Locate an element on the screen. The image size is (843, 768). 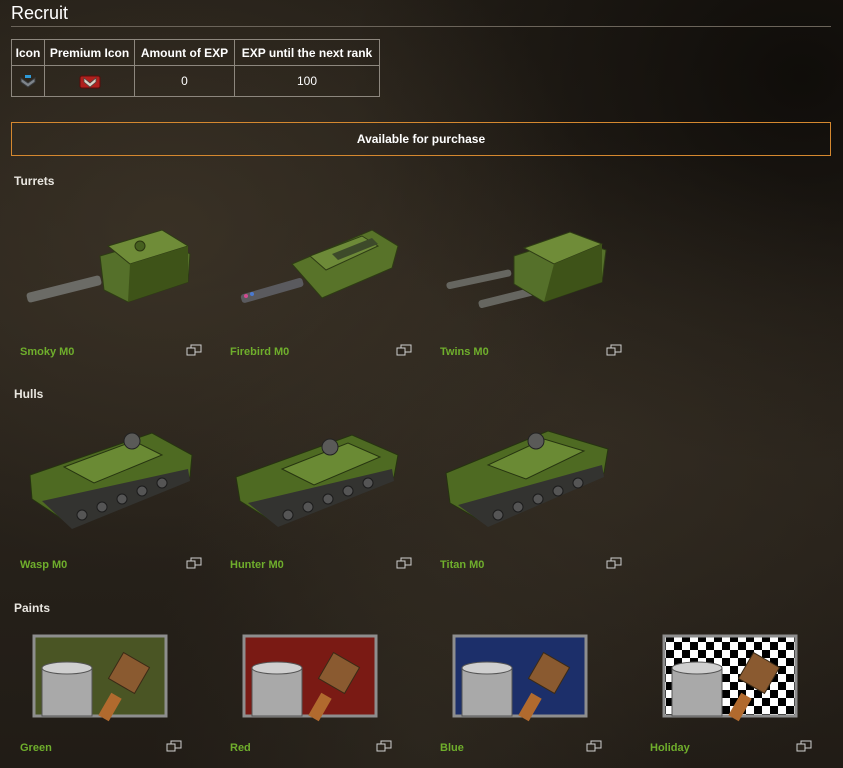
premium-rank-icon is located at coordinates (89, 82).